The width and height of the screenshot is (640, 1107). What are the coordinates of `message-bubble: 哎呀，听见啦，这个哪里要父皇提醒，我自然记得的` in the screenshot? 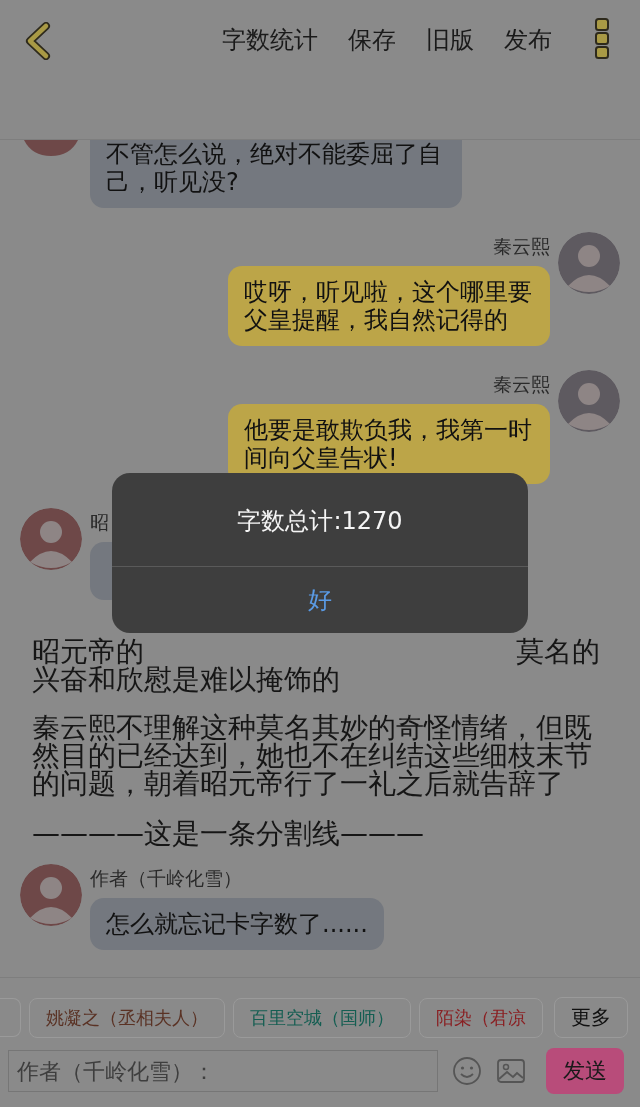 It's located at (389, 306).